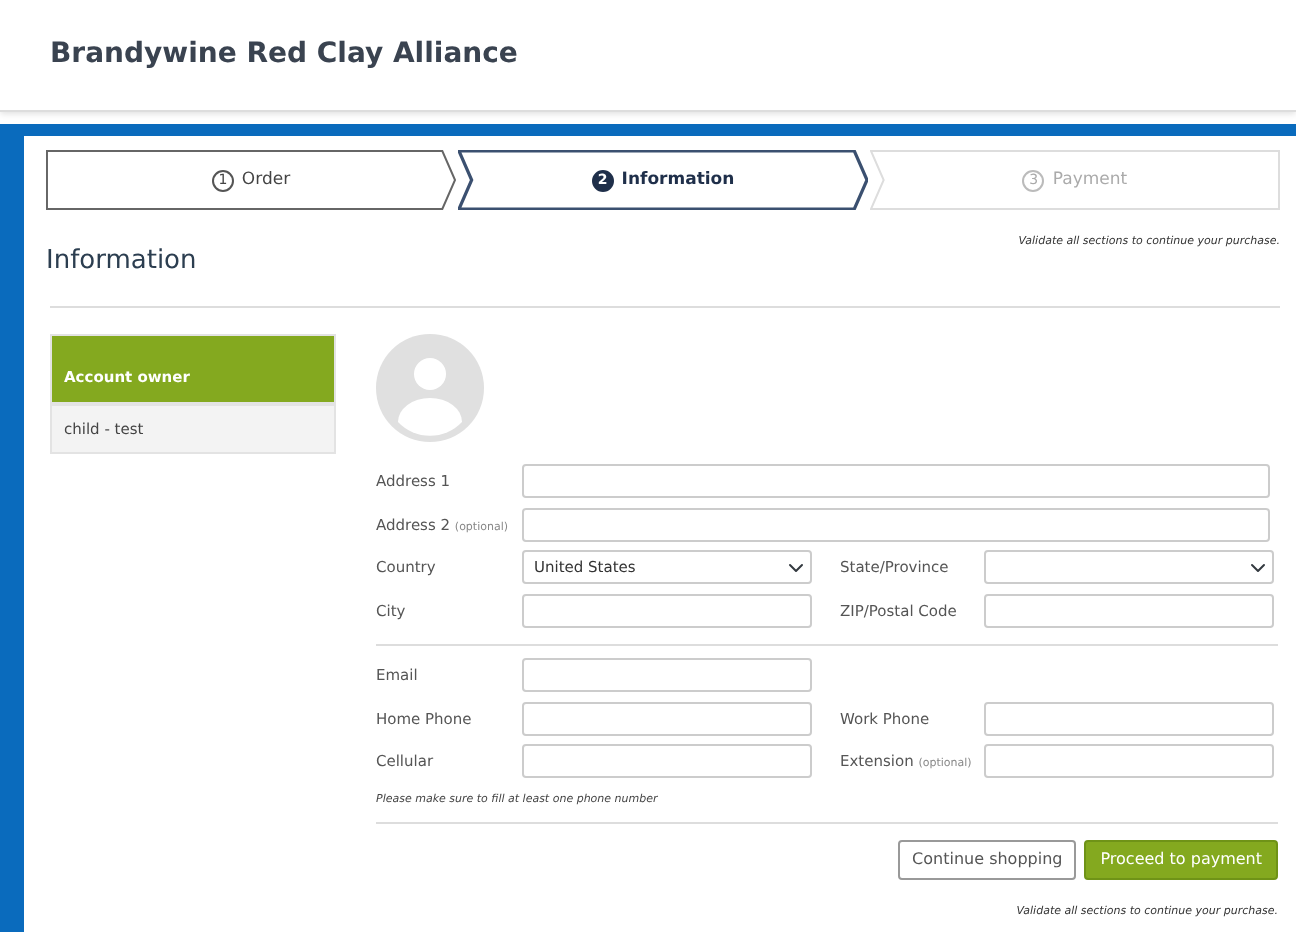 The image size is (1296, 932). Describe the element at coordinates (284, 55) in the screenshot. I see `site-title: Brandywine Red Clay Alliance` at that location.